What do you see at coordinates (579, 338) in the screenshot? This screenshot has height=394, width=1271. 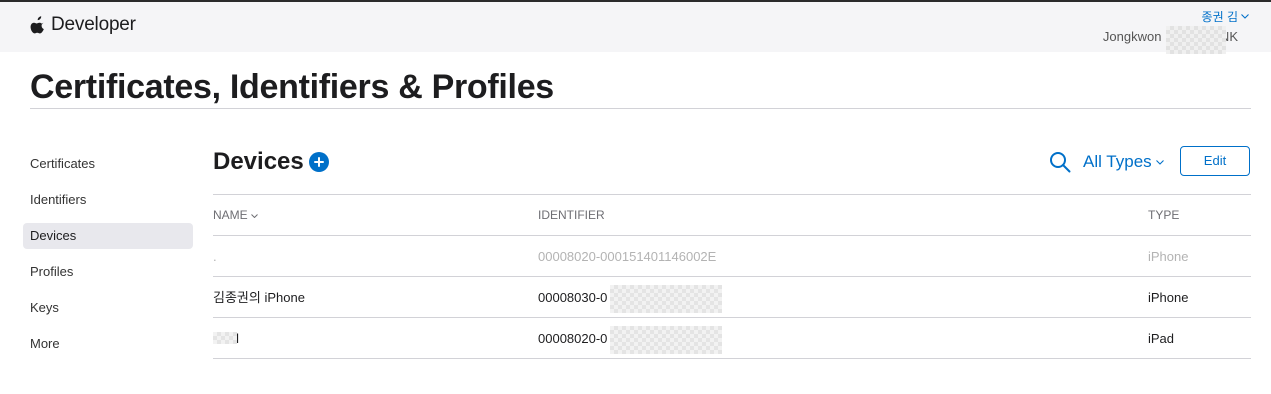 I see `device-identifier: 00008020-0 E` at bounding box center [579, 338].